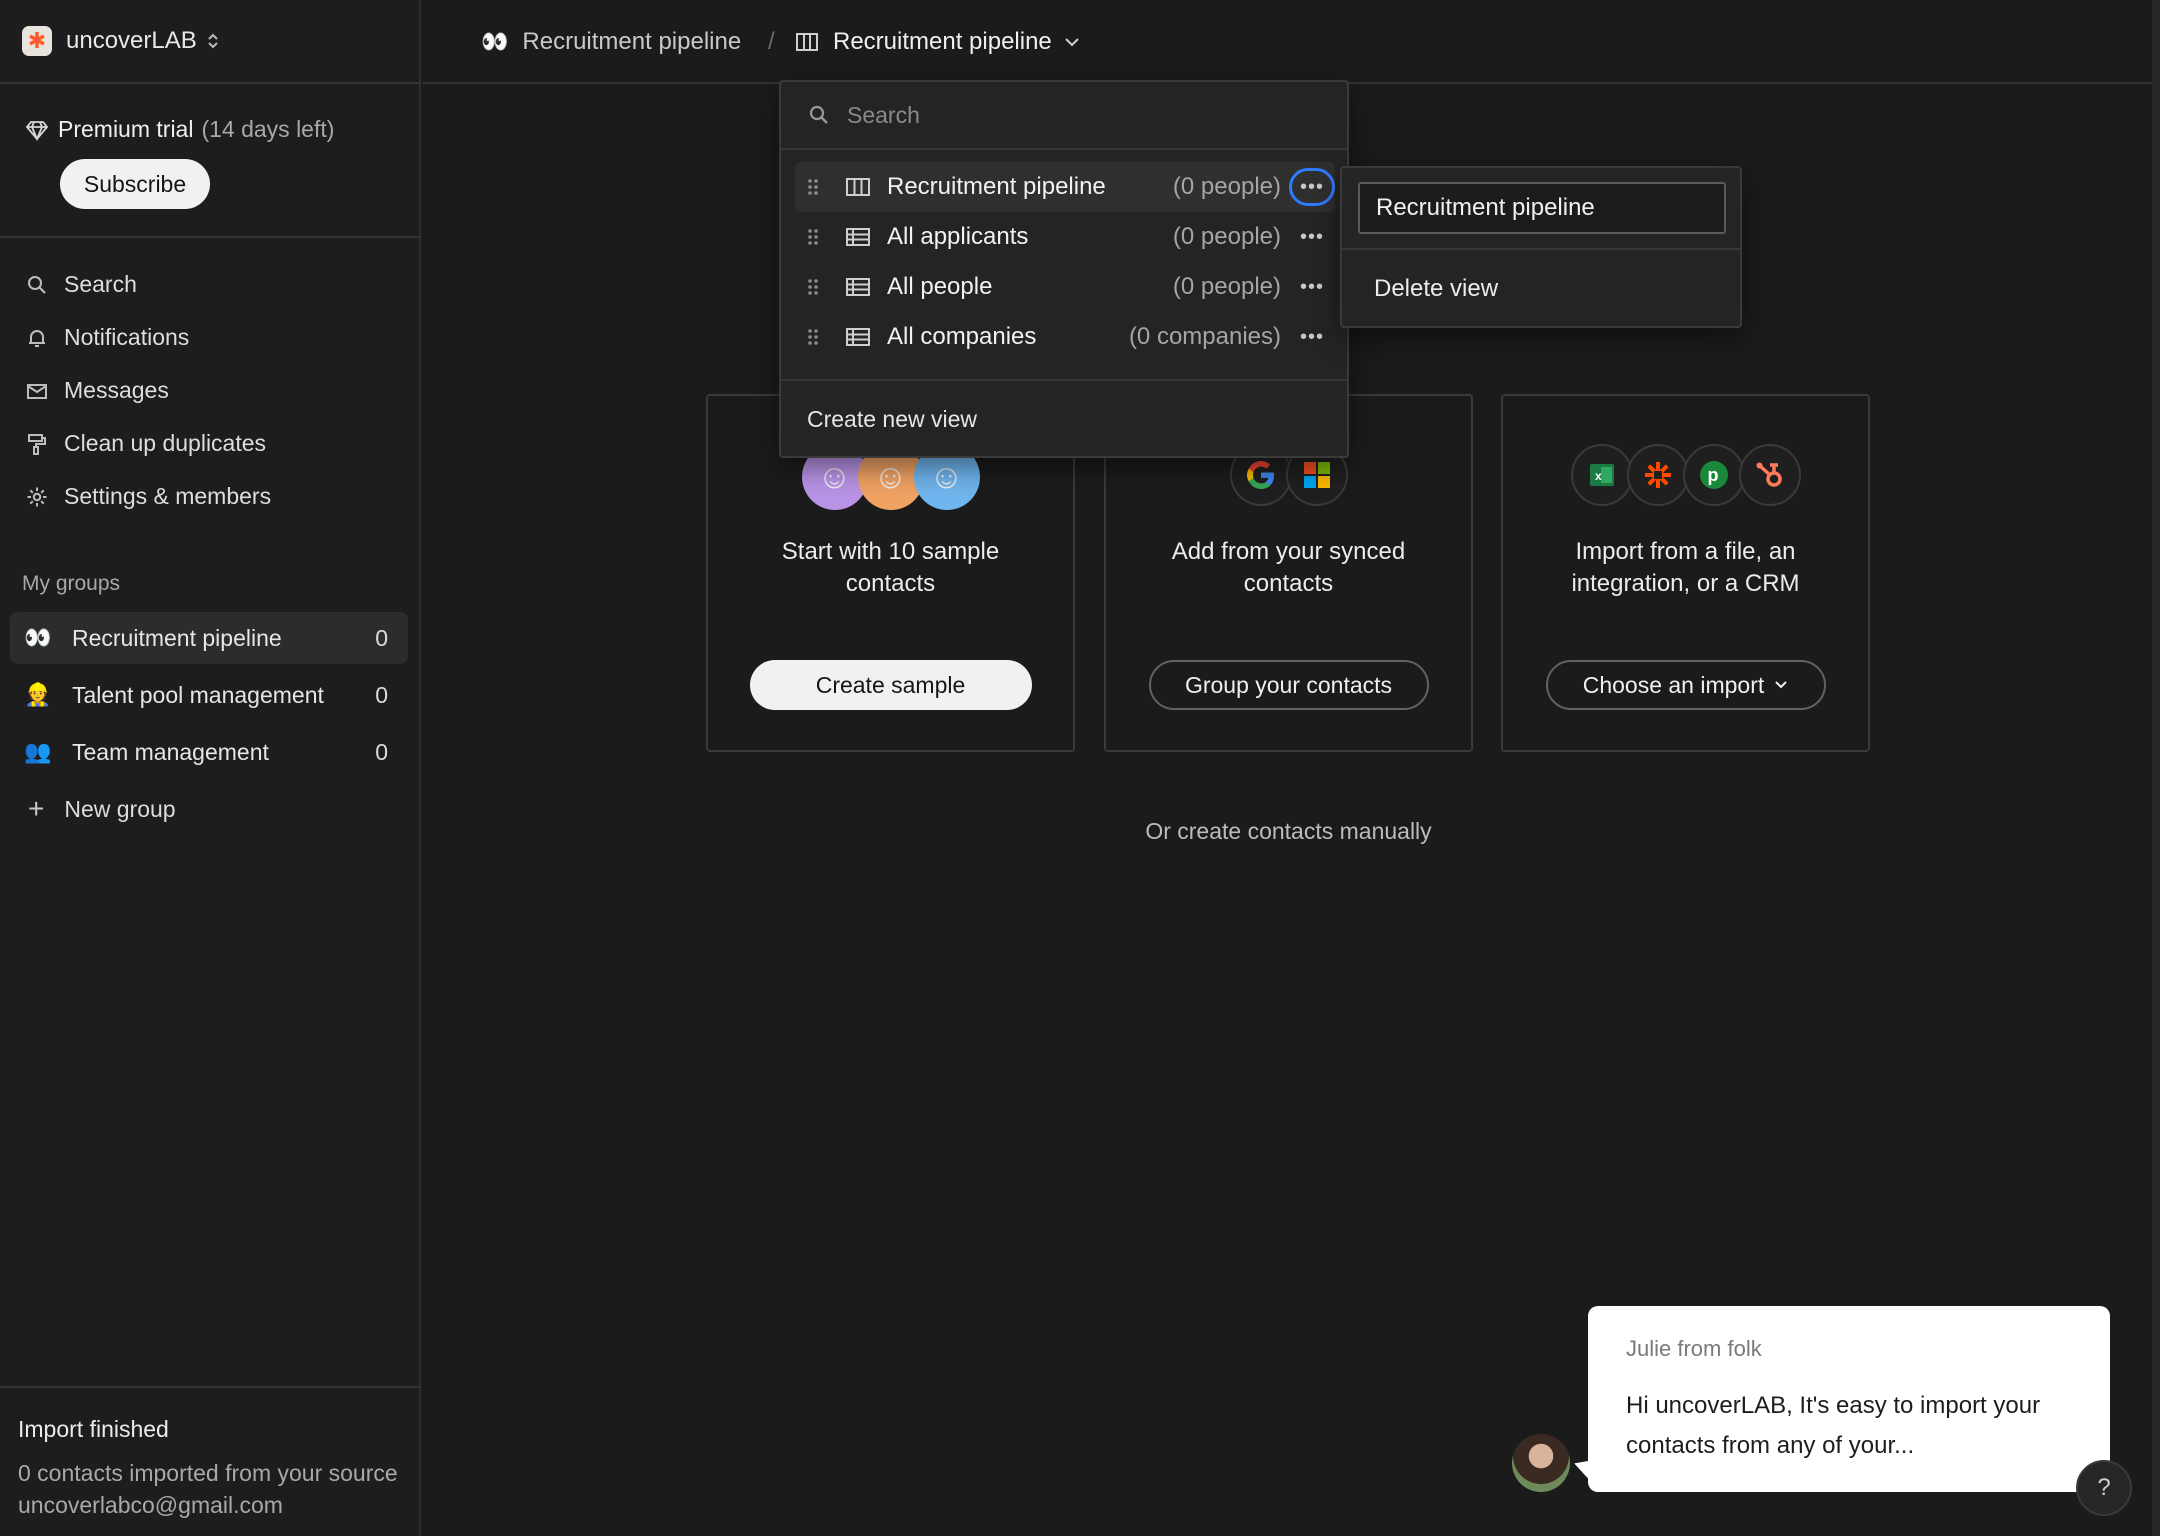 The image size is (2160, 1536). I want to click on chevron-updown-icon, so click(213, 41).